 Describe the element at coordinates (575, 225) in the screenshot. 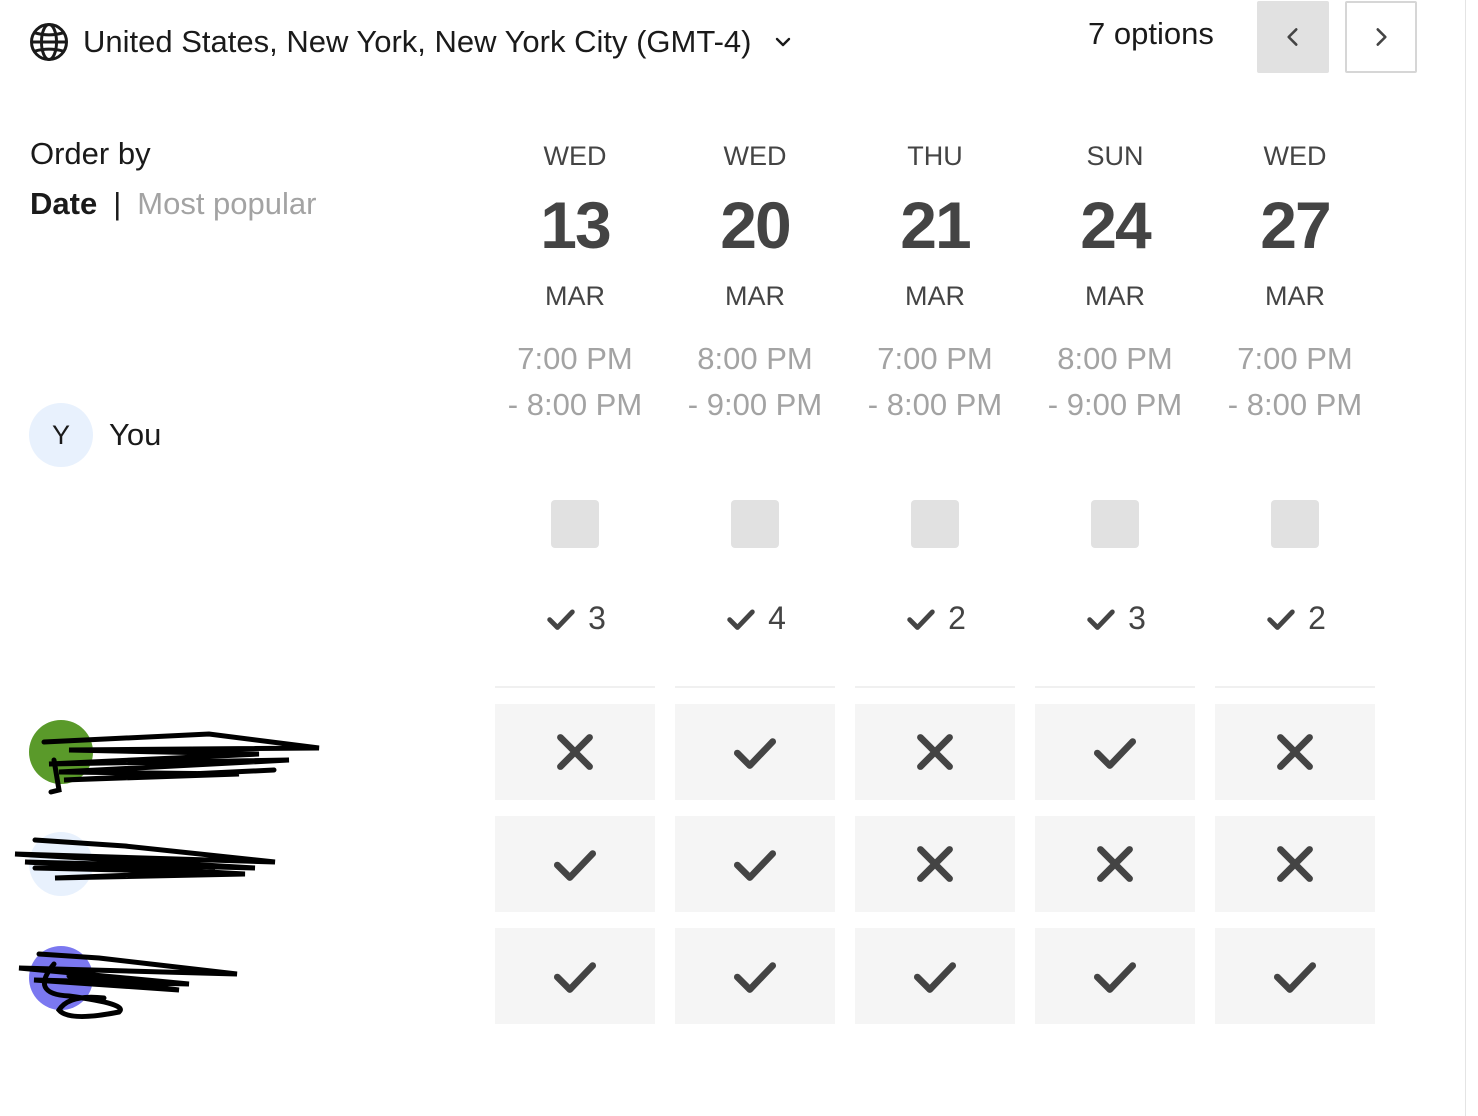

I see `day-number: 13` at that location.